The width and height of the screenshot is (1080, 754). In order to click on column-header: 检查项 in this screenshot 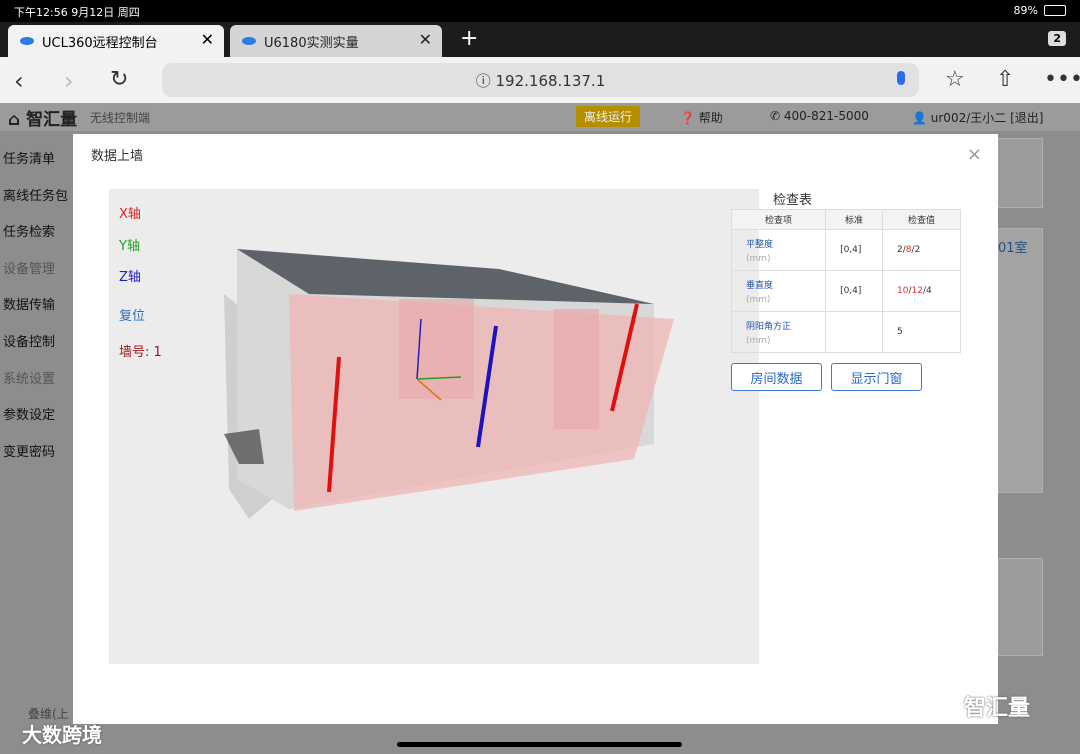, I will do `click(778, 219)`.